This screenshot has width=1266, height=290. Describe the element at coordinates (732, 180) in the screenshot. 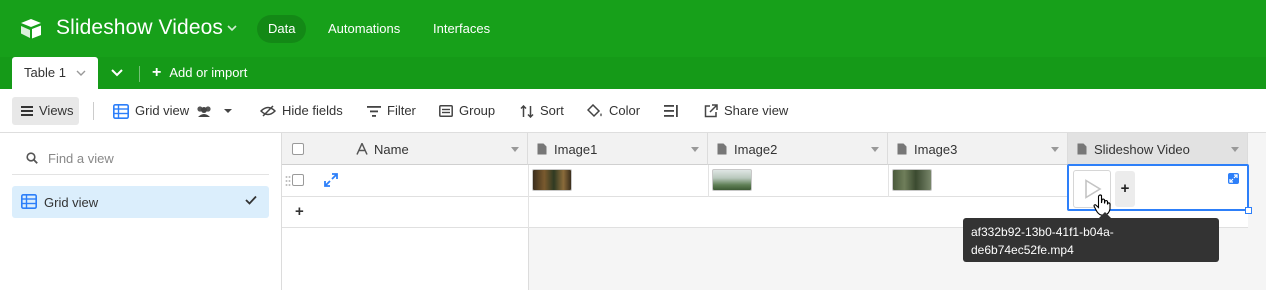

I see `image2-thumbnail` at that location.